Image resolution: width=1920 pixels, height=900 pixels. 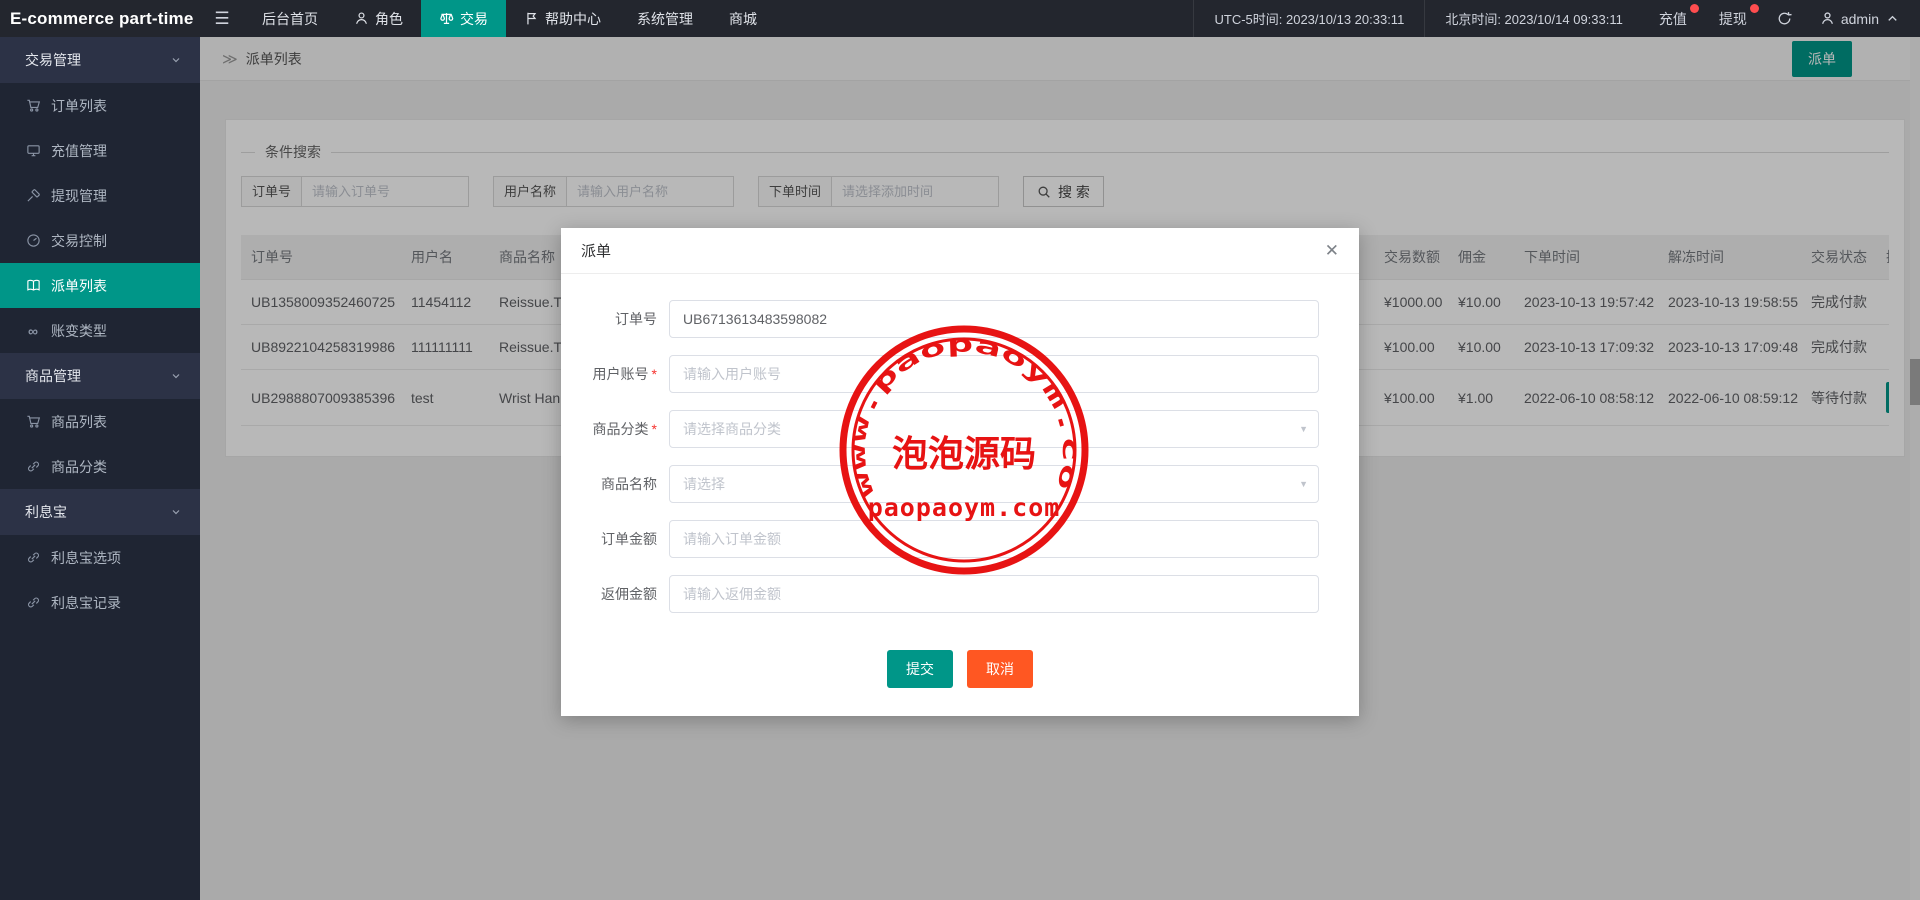 I want to click on form-row-order-amount: 订单金额, so click(x=945, y=539).